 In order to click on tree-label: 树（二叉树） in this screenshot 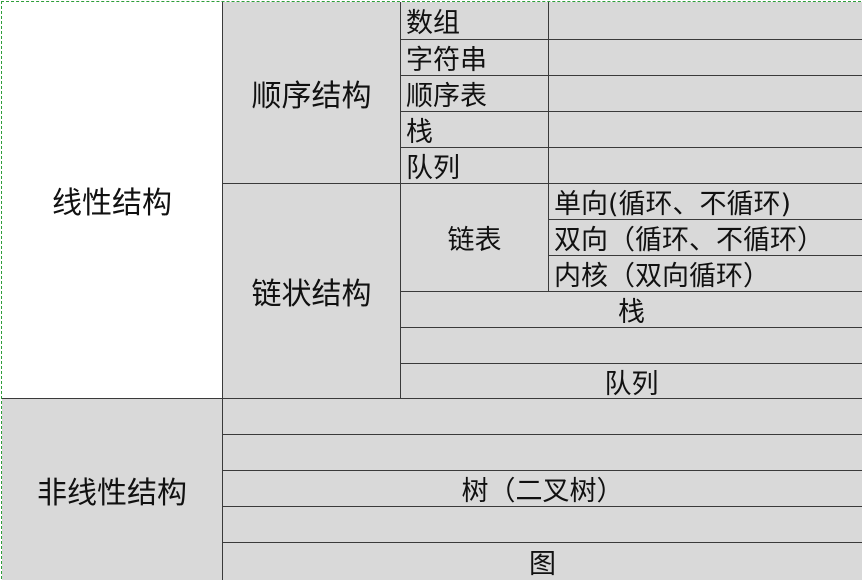, I will do `click(542, 491)`.